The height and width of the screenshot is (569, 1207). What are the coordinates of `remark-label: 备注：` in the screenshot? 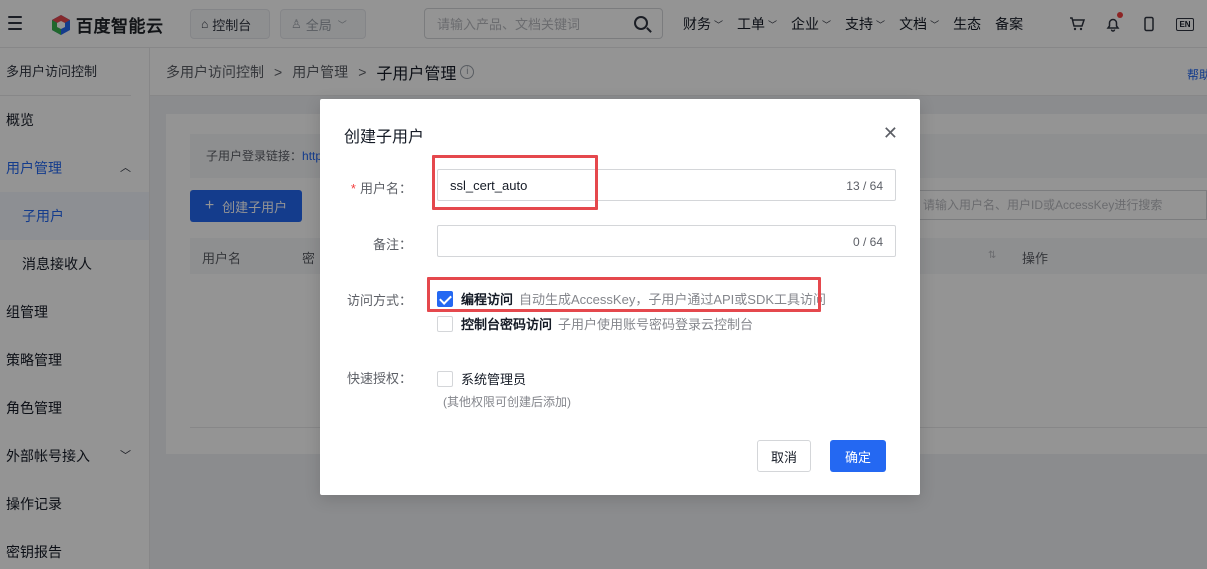 It's located at (392, 244).